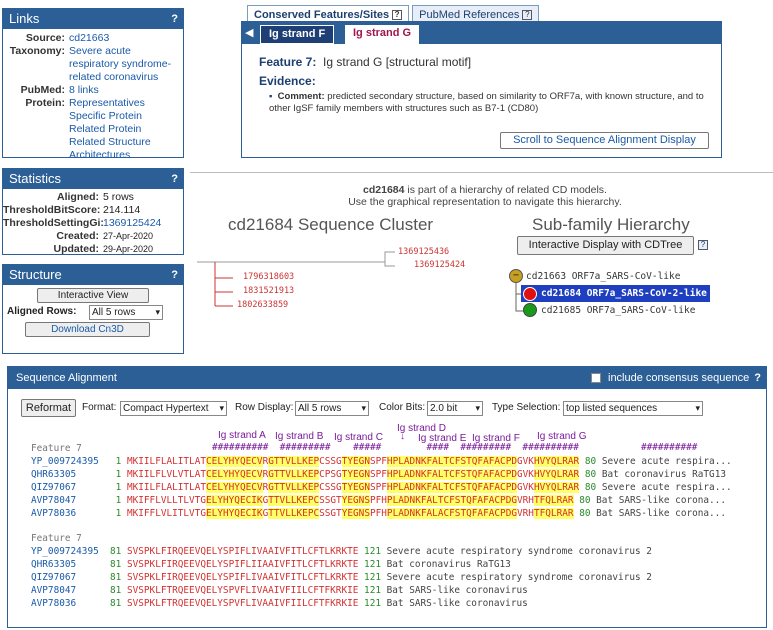 The width and height of the screenshot is (773, 630). I want to click on consensus-label: include consensus sequence, so click(679, 378).